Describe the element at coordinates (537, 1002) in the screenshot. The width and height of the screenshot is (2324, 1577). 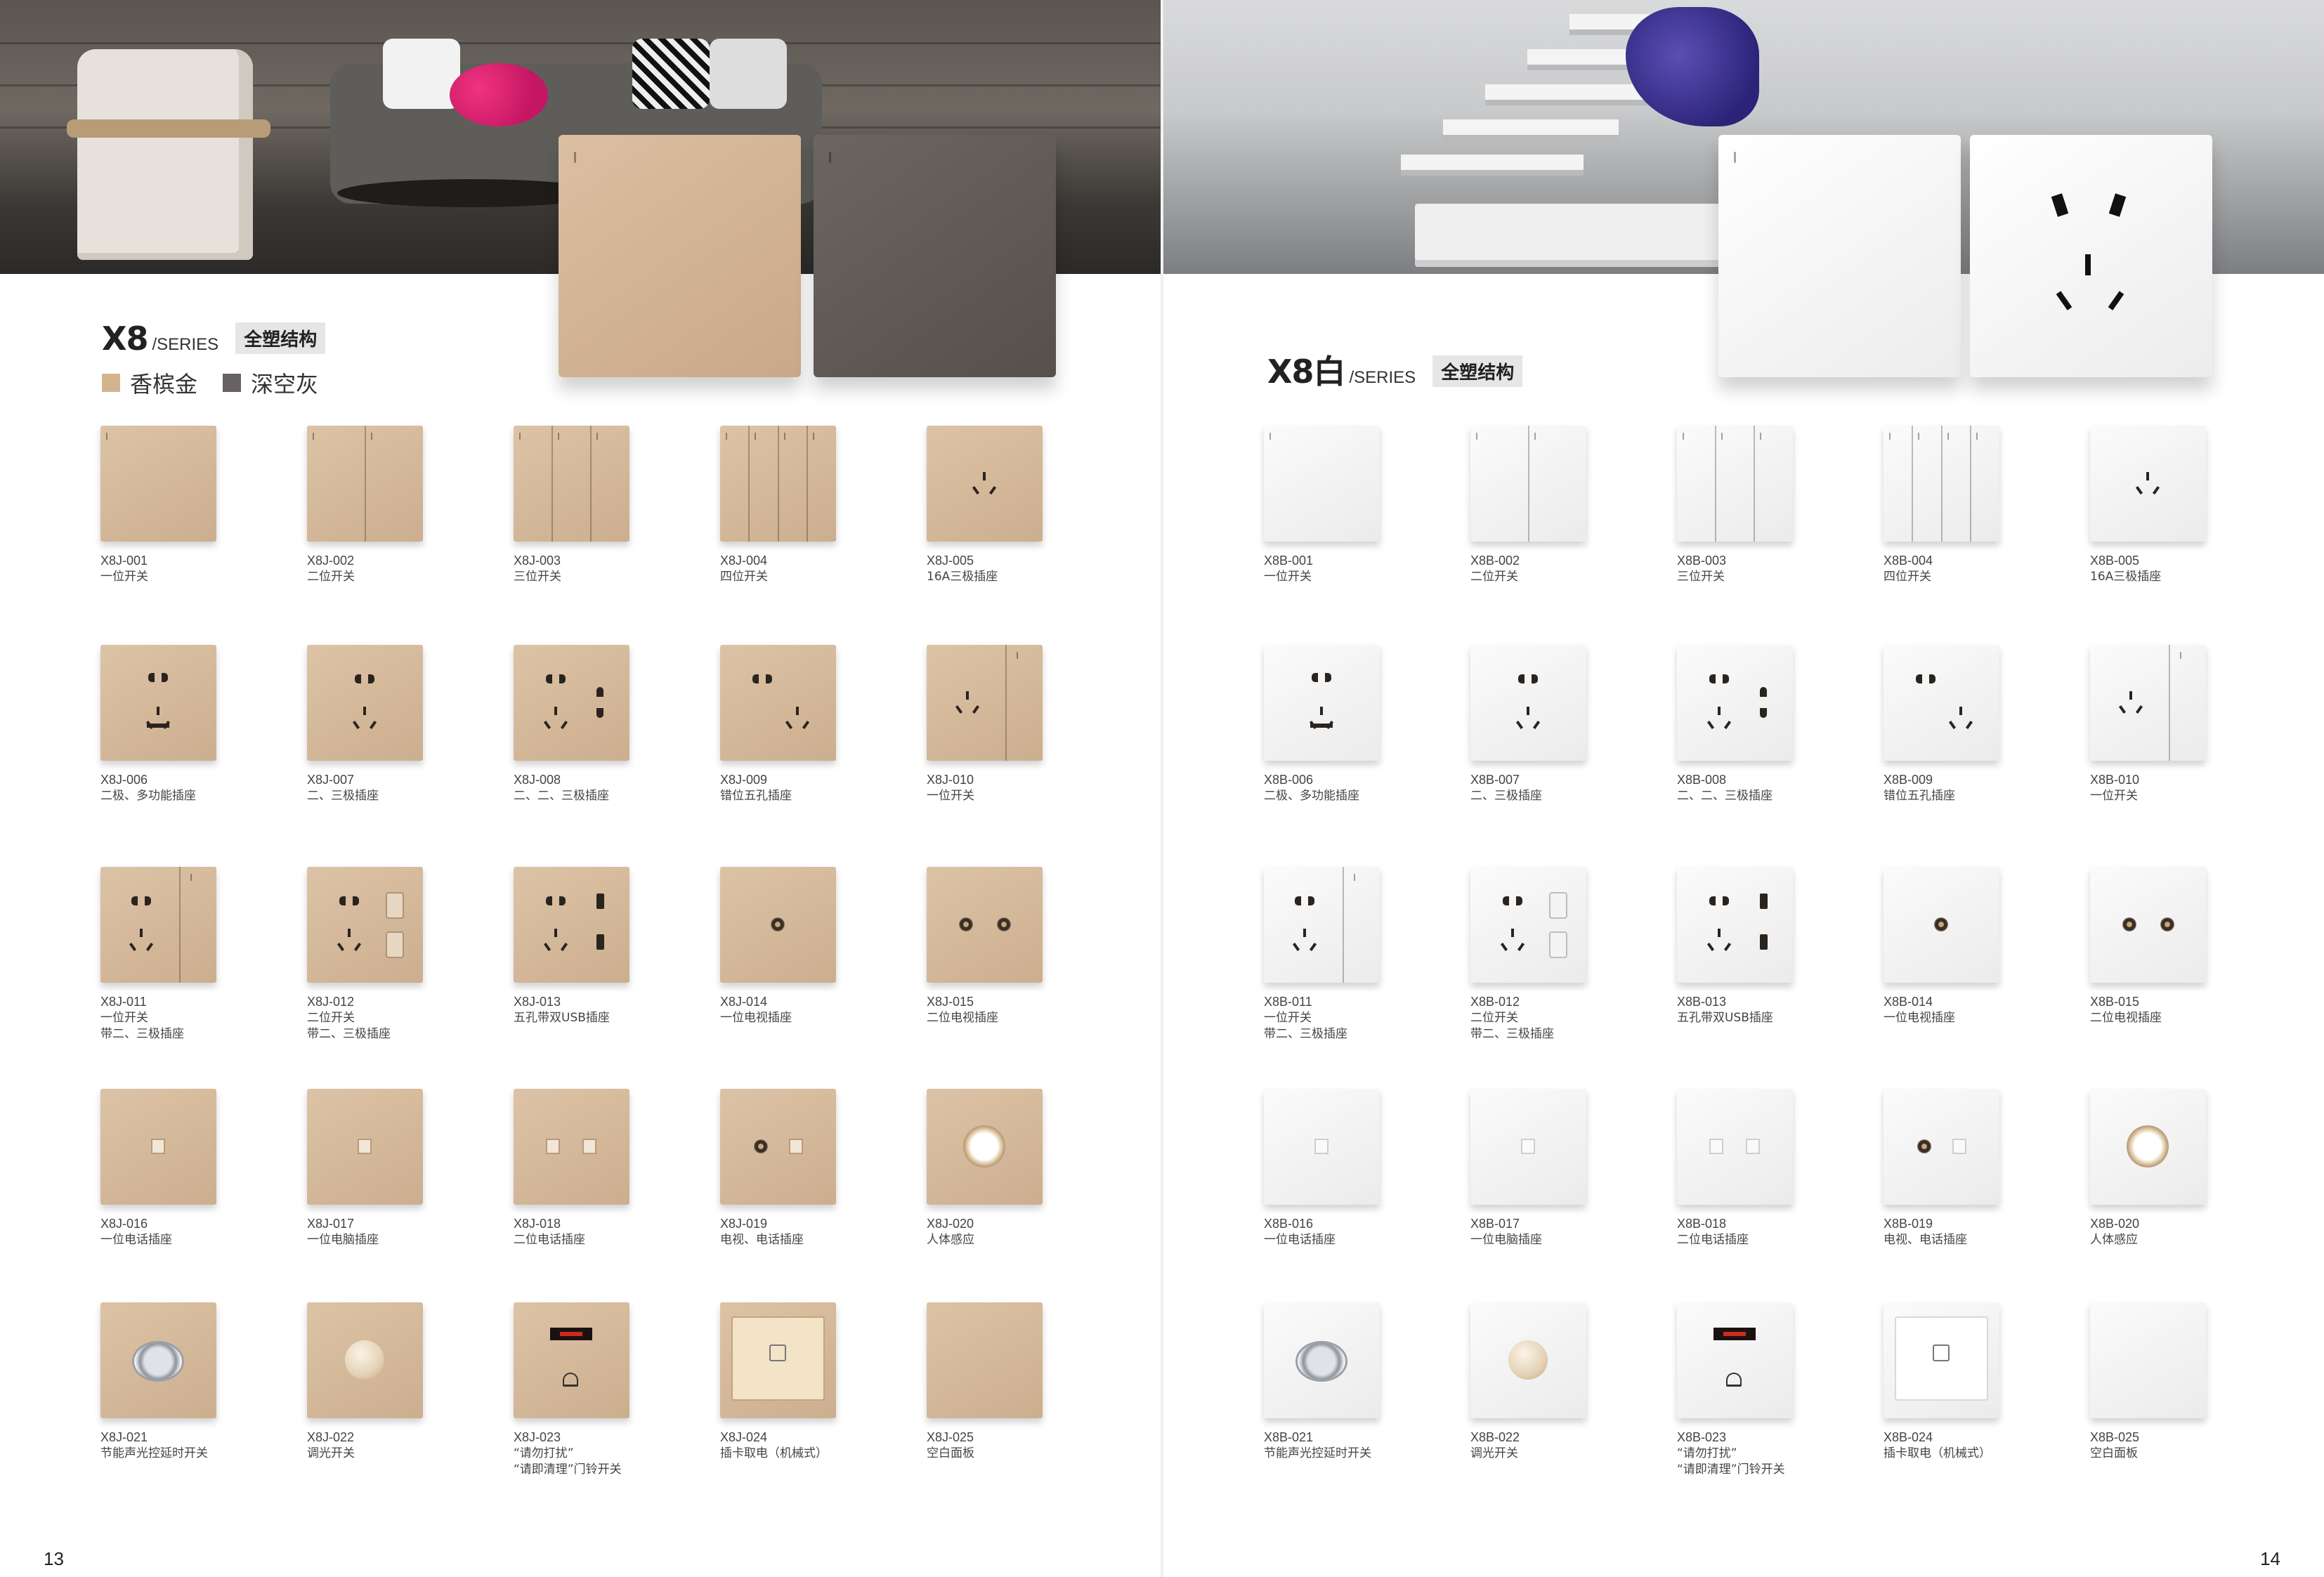
I see `product-code: X8J-013` at that location.